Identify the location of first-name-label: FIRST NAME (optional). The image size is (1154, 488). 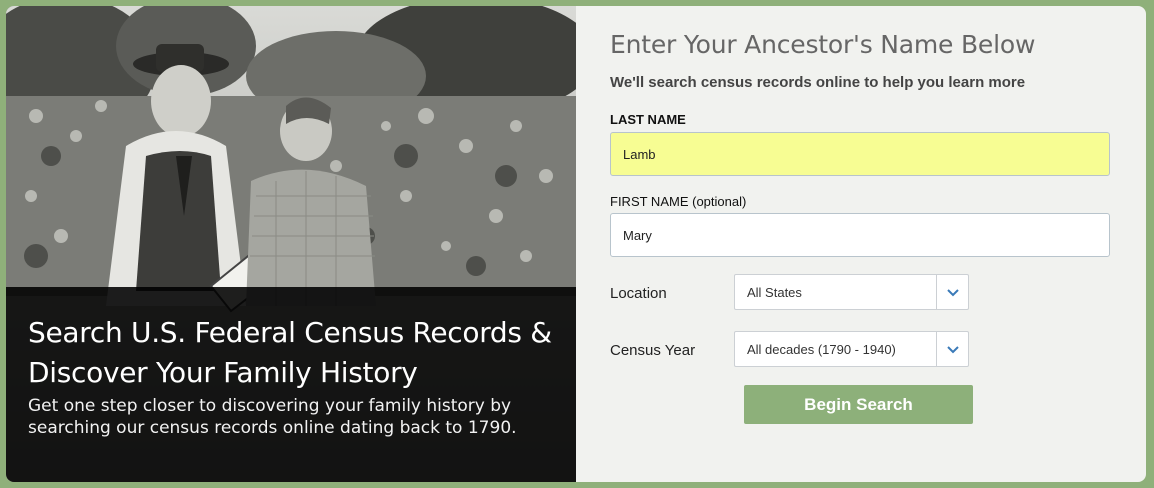
(678, 201).